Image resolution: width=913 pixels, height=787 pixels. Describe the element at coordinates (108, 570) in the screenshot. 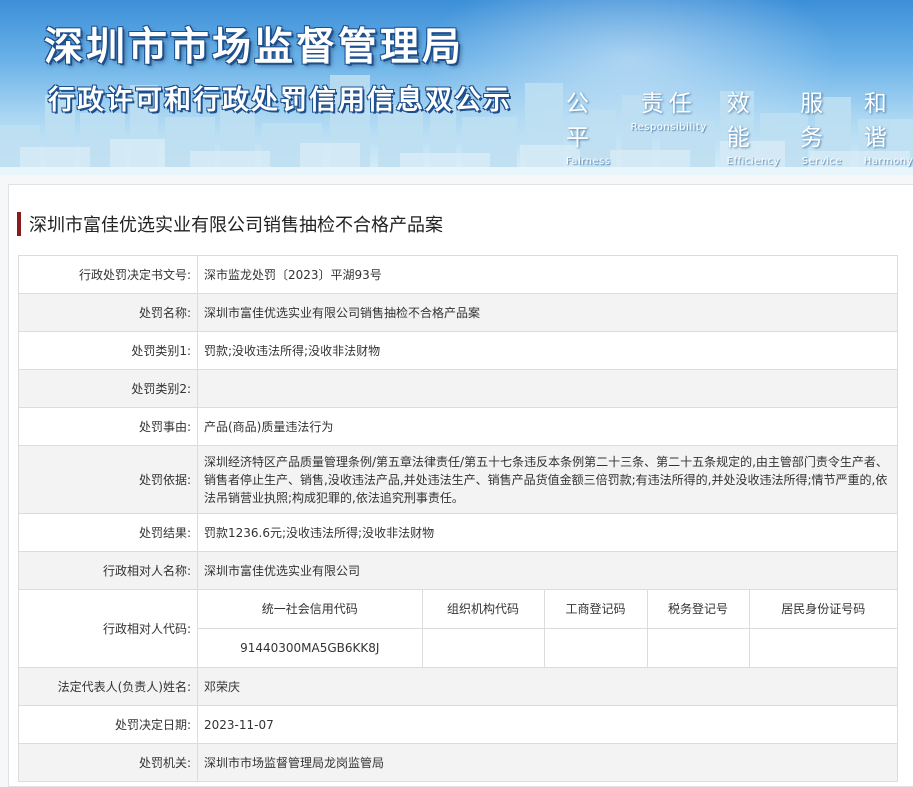

I see `party-name-label: 行政相对人名称:` at that location.